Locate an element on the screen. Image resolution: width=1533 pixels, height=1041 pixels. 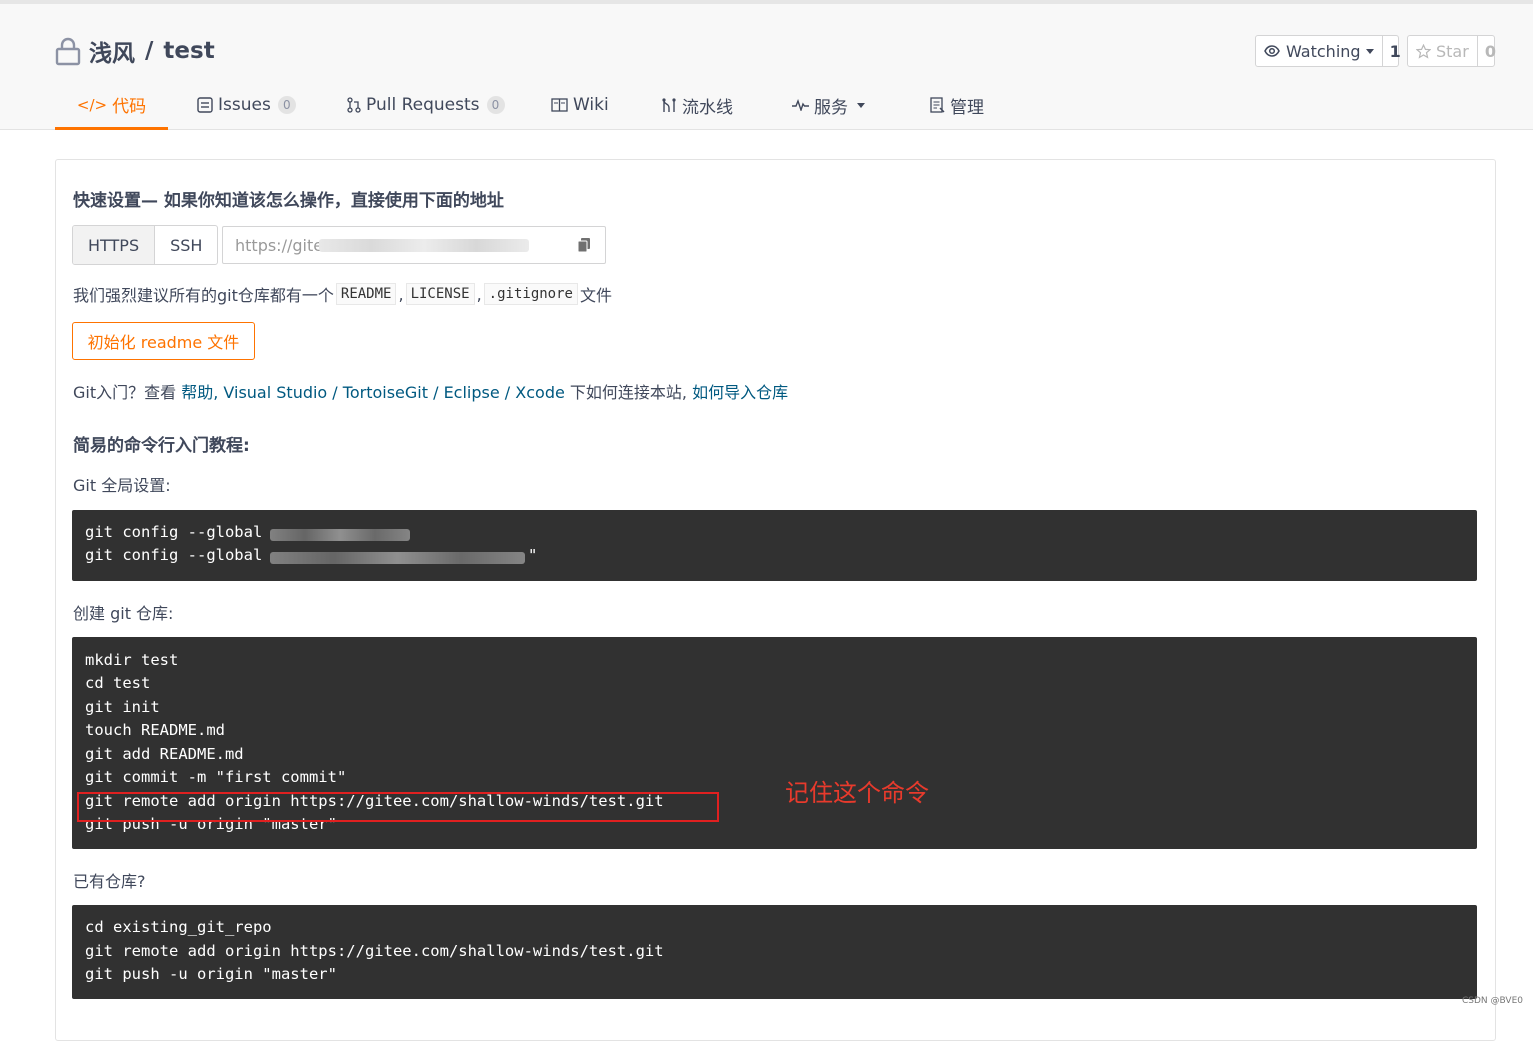
ssh-button: SSH is located at coordinates (186, 245).